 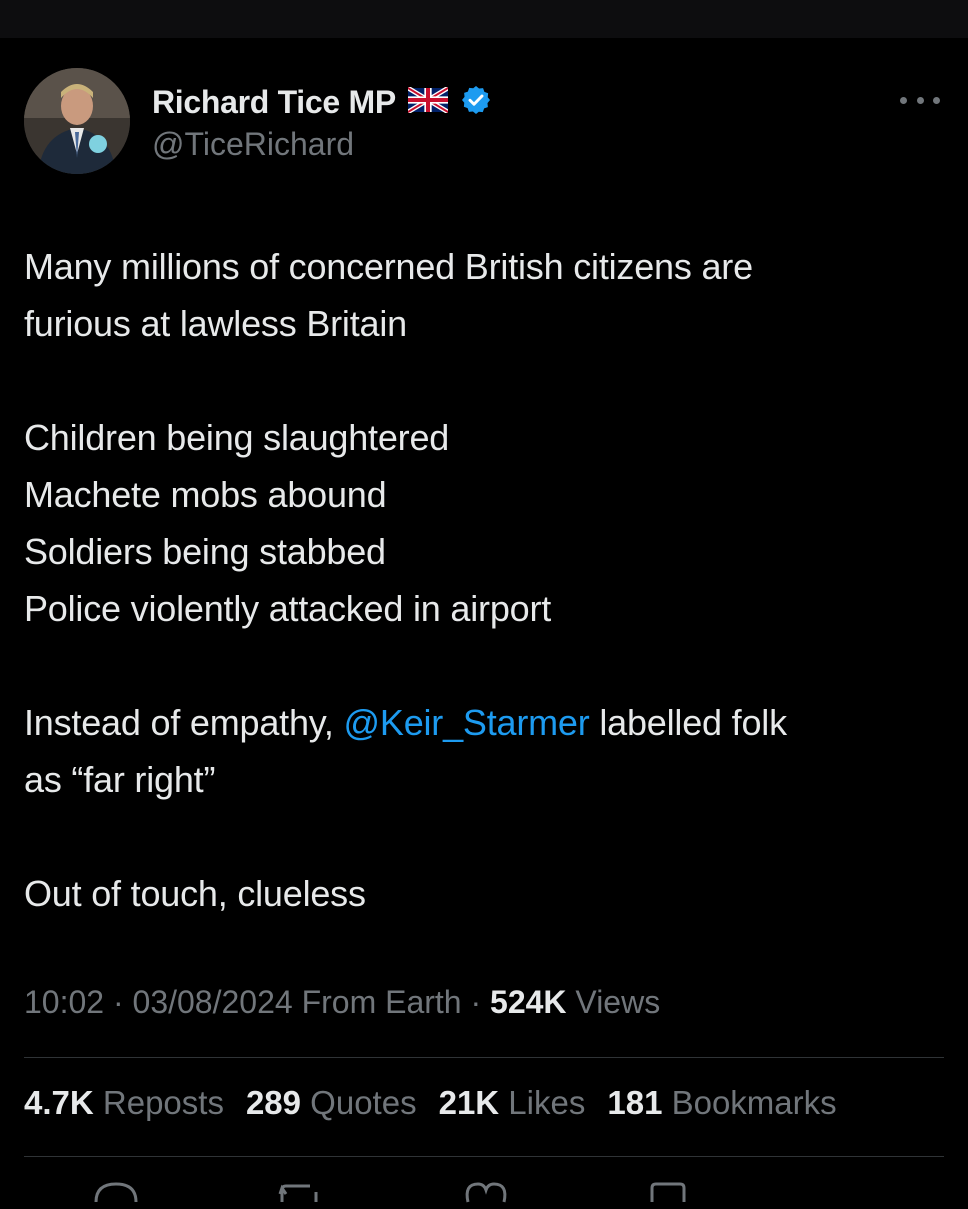 What do you see at coordinates (920, 100) in the screenshot?
I see `more-options-icon` at bounding box center [920, 100].